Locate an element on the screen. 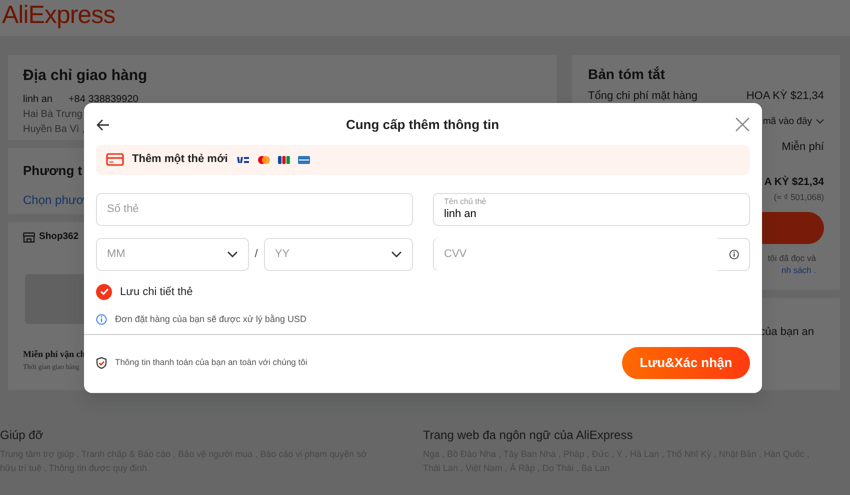 The image size is (850, 495). year-select: YY is located at coordinates (339, 254).